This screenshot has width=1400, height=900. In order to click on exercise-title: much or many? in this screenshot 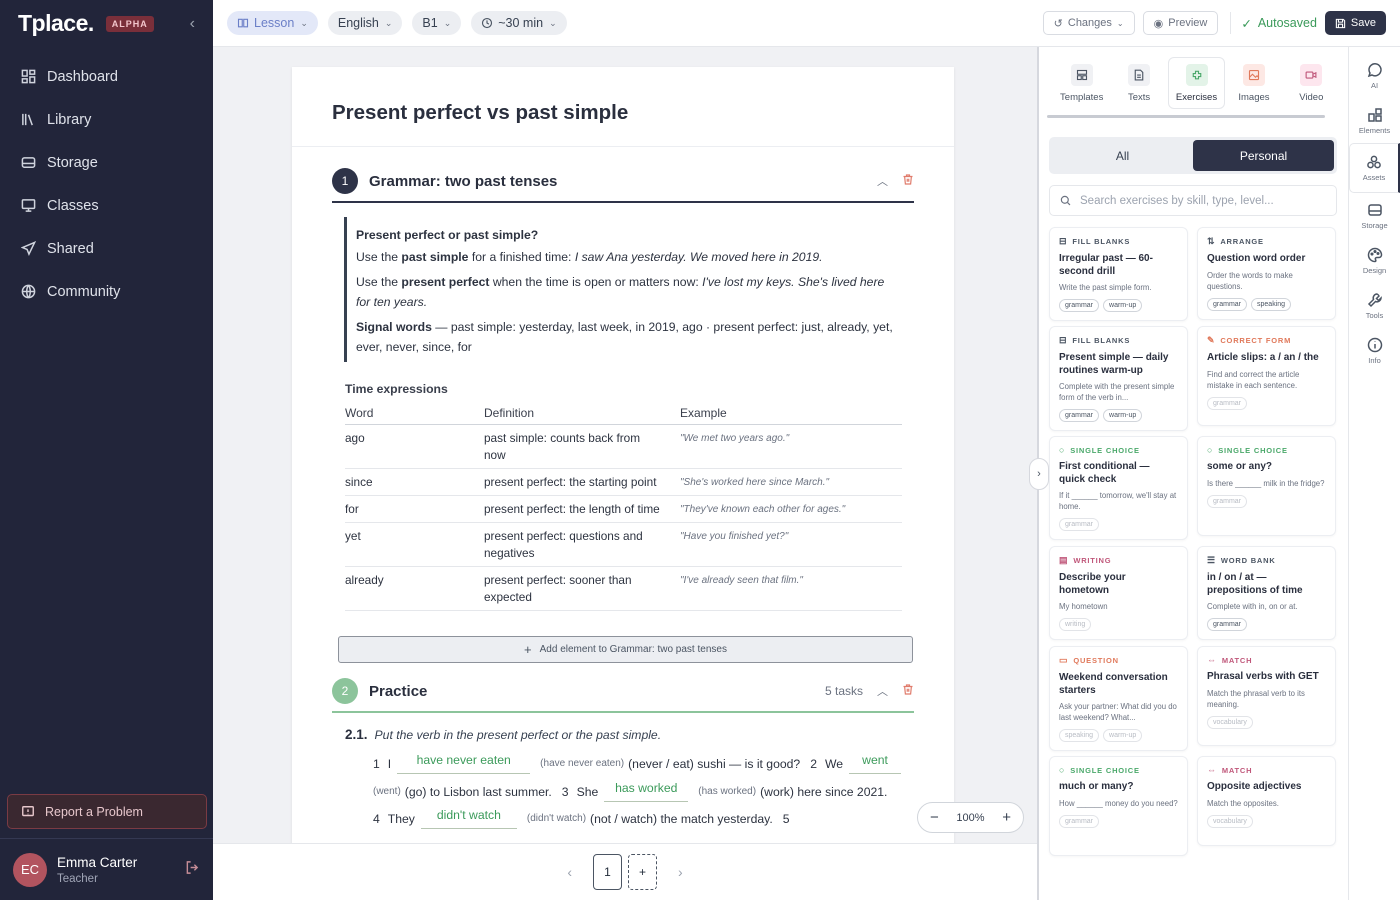, I will do `click(1096, 786)`.